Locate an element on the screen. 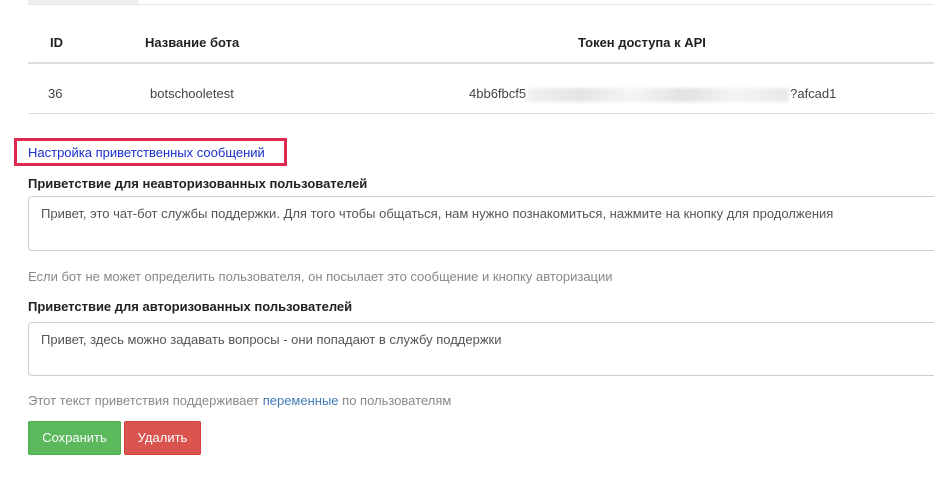 This screenshot has height=504, width=934. column-header-bot-name: Название бота is located at coordinates (192, 42).